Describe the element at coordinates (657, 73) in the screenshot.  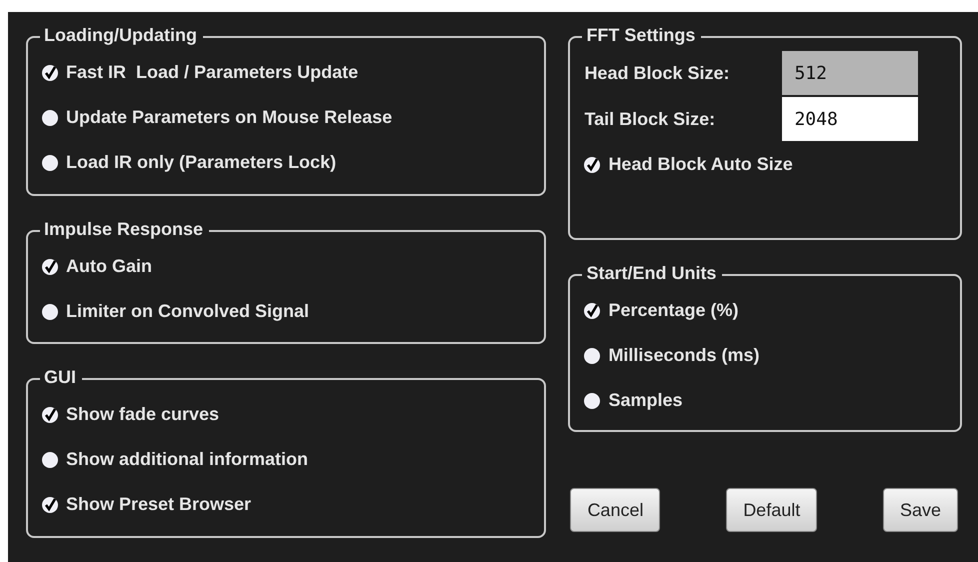
I see `field-label: Head Block Size:` at that location.